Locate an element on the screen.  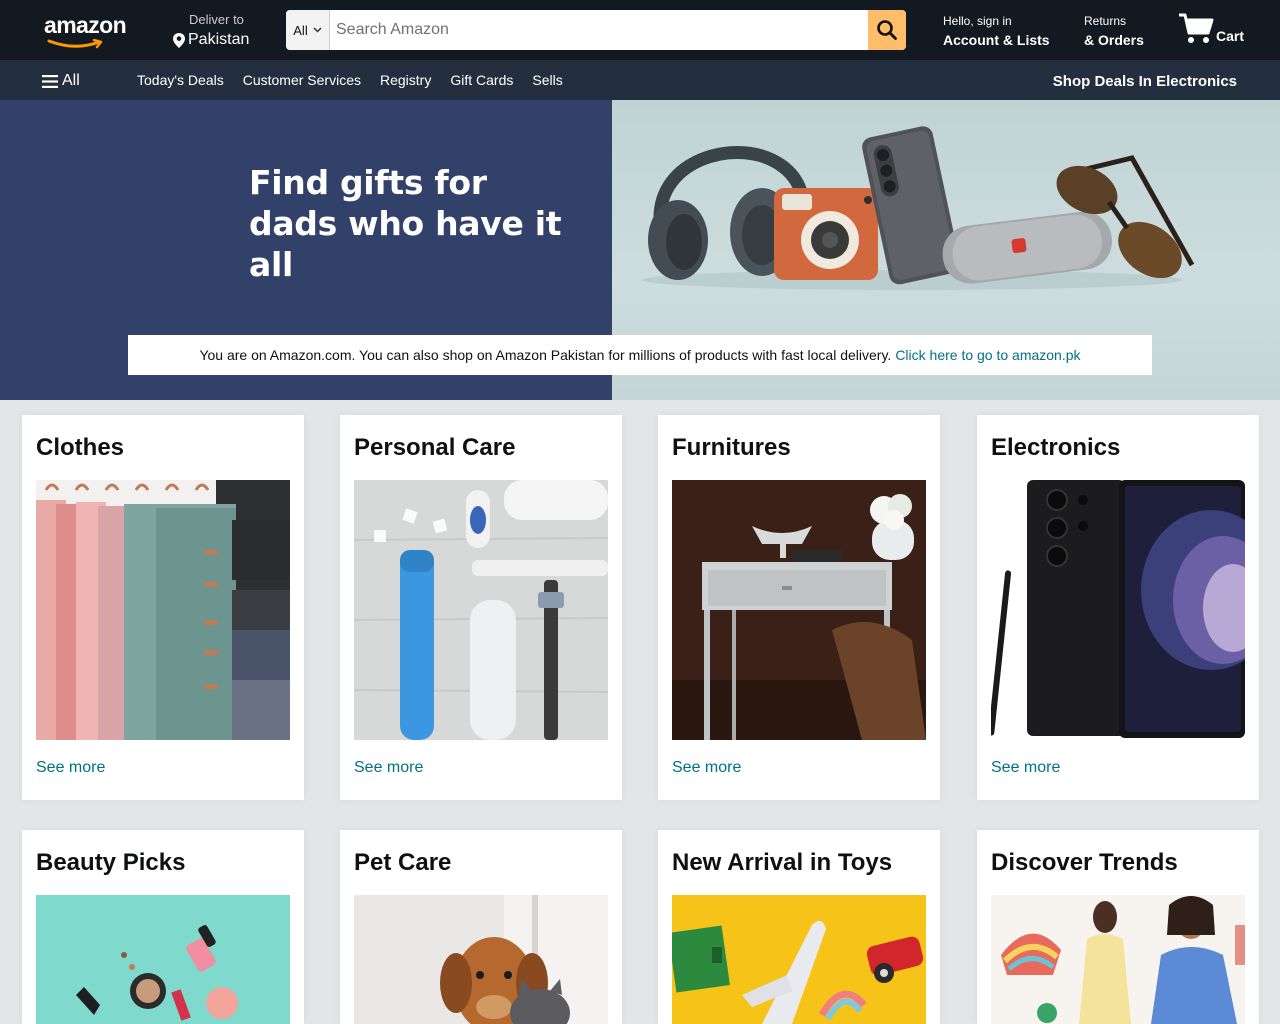
electronics-image is located at coordinates (1118, 610).